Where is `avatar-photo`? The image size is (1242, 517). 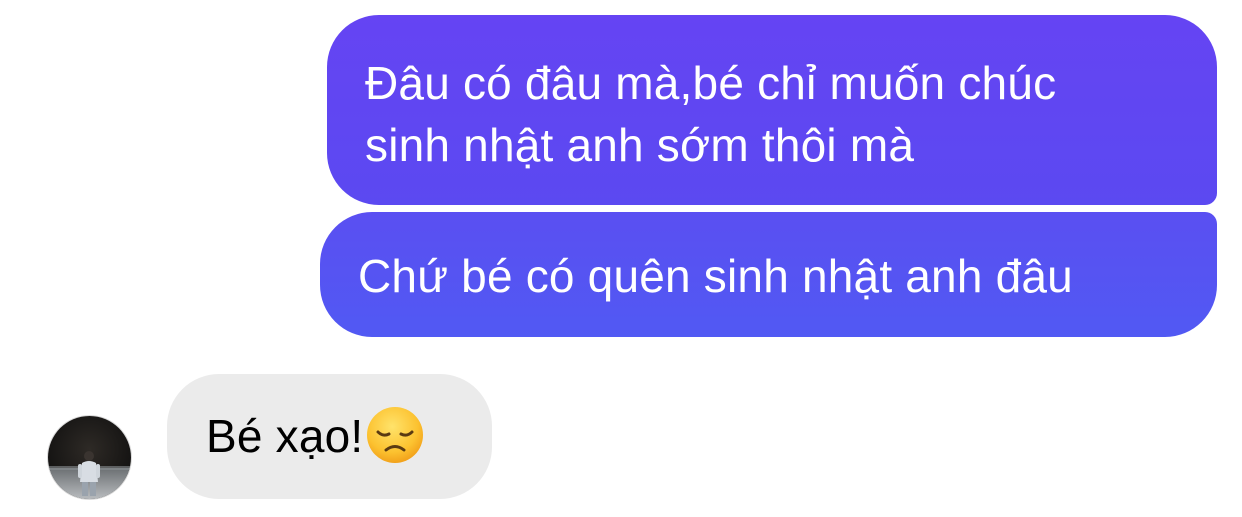 avatar-photo is located at coordinates (89, 457).